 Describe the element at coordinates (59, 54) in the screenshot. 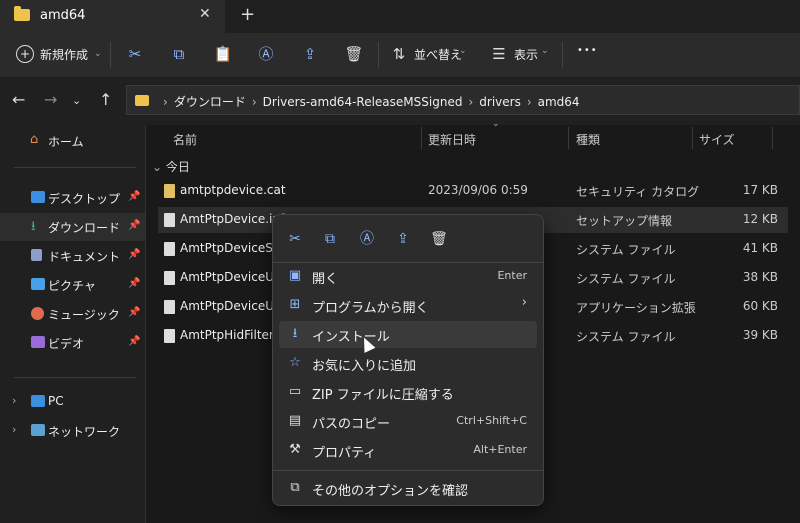

I see `new-button: + 新規作成 ⌄` at that location.